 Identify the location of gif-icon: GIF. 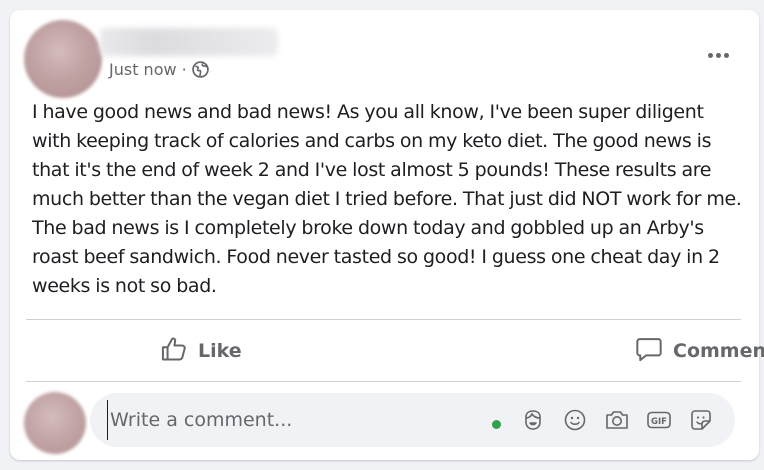
(659, 420).